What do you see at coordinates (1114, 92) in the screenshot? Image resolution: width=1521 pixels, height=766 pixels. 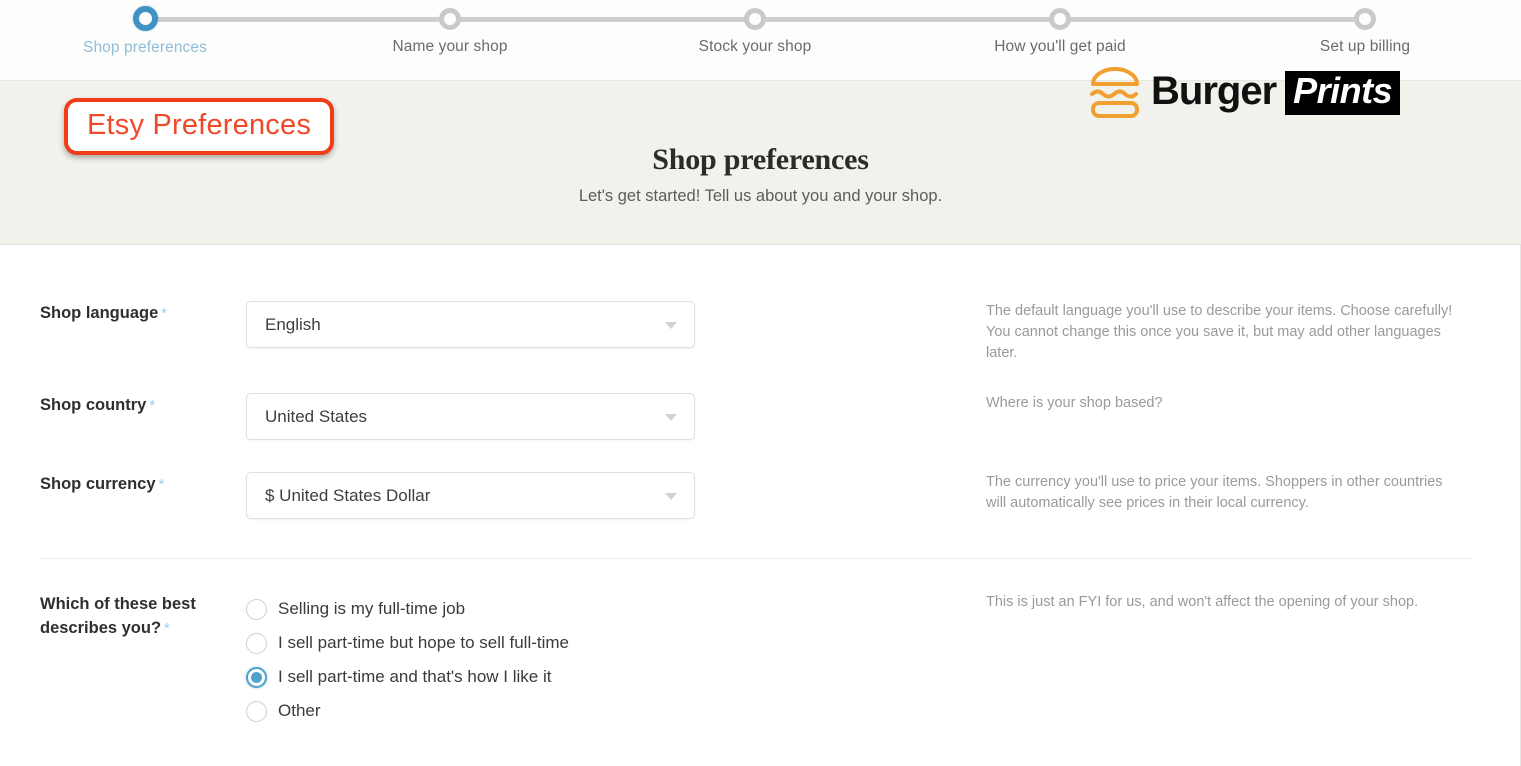 I see `burger-icon` at bounding box center [1114, 92].